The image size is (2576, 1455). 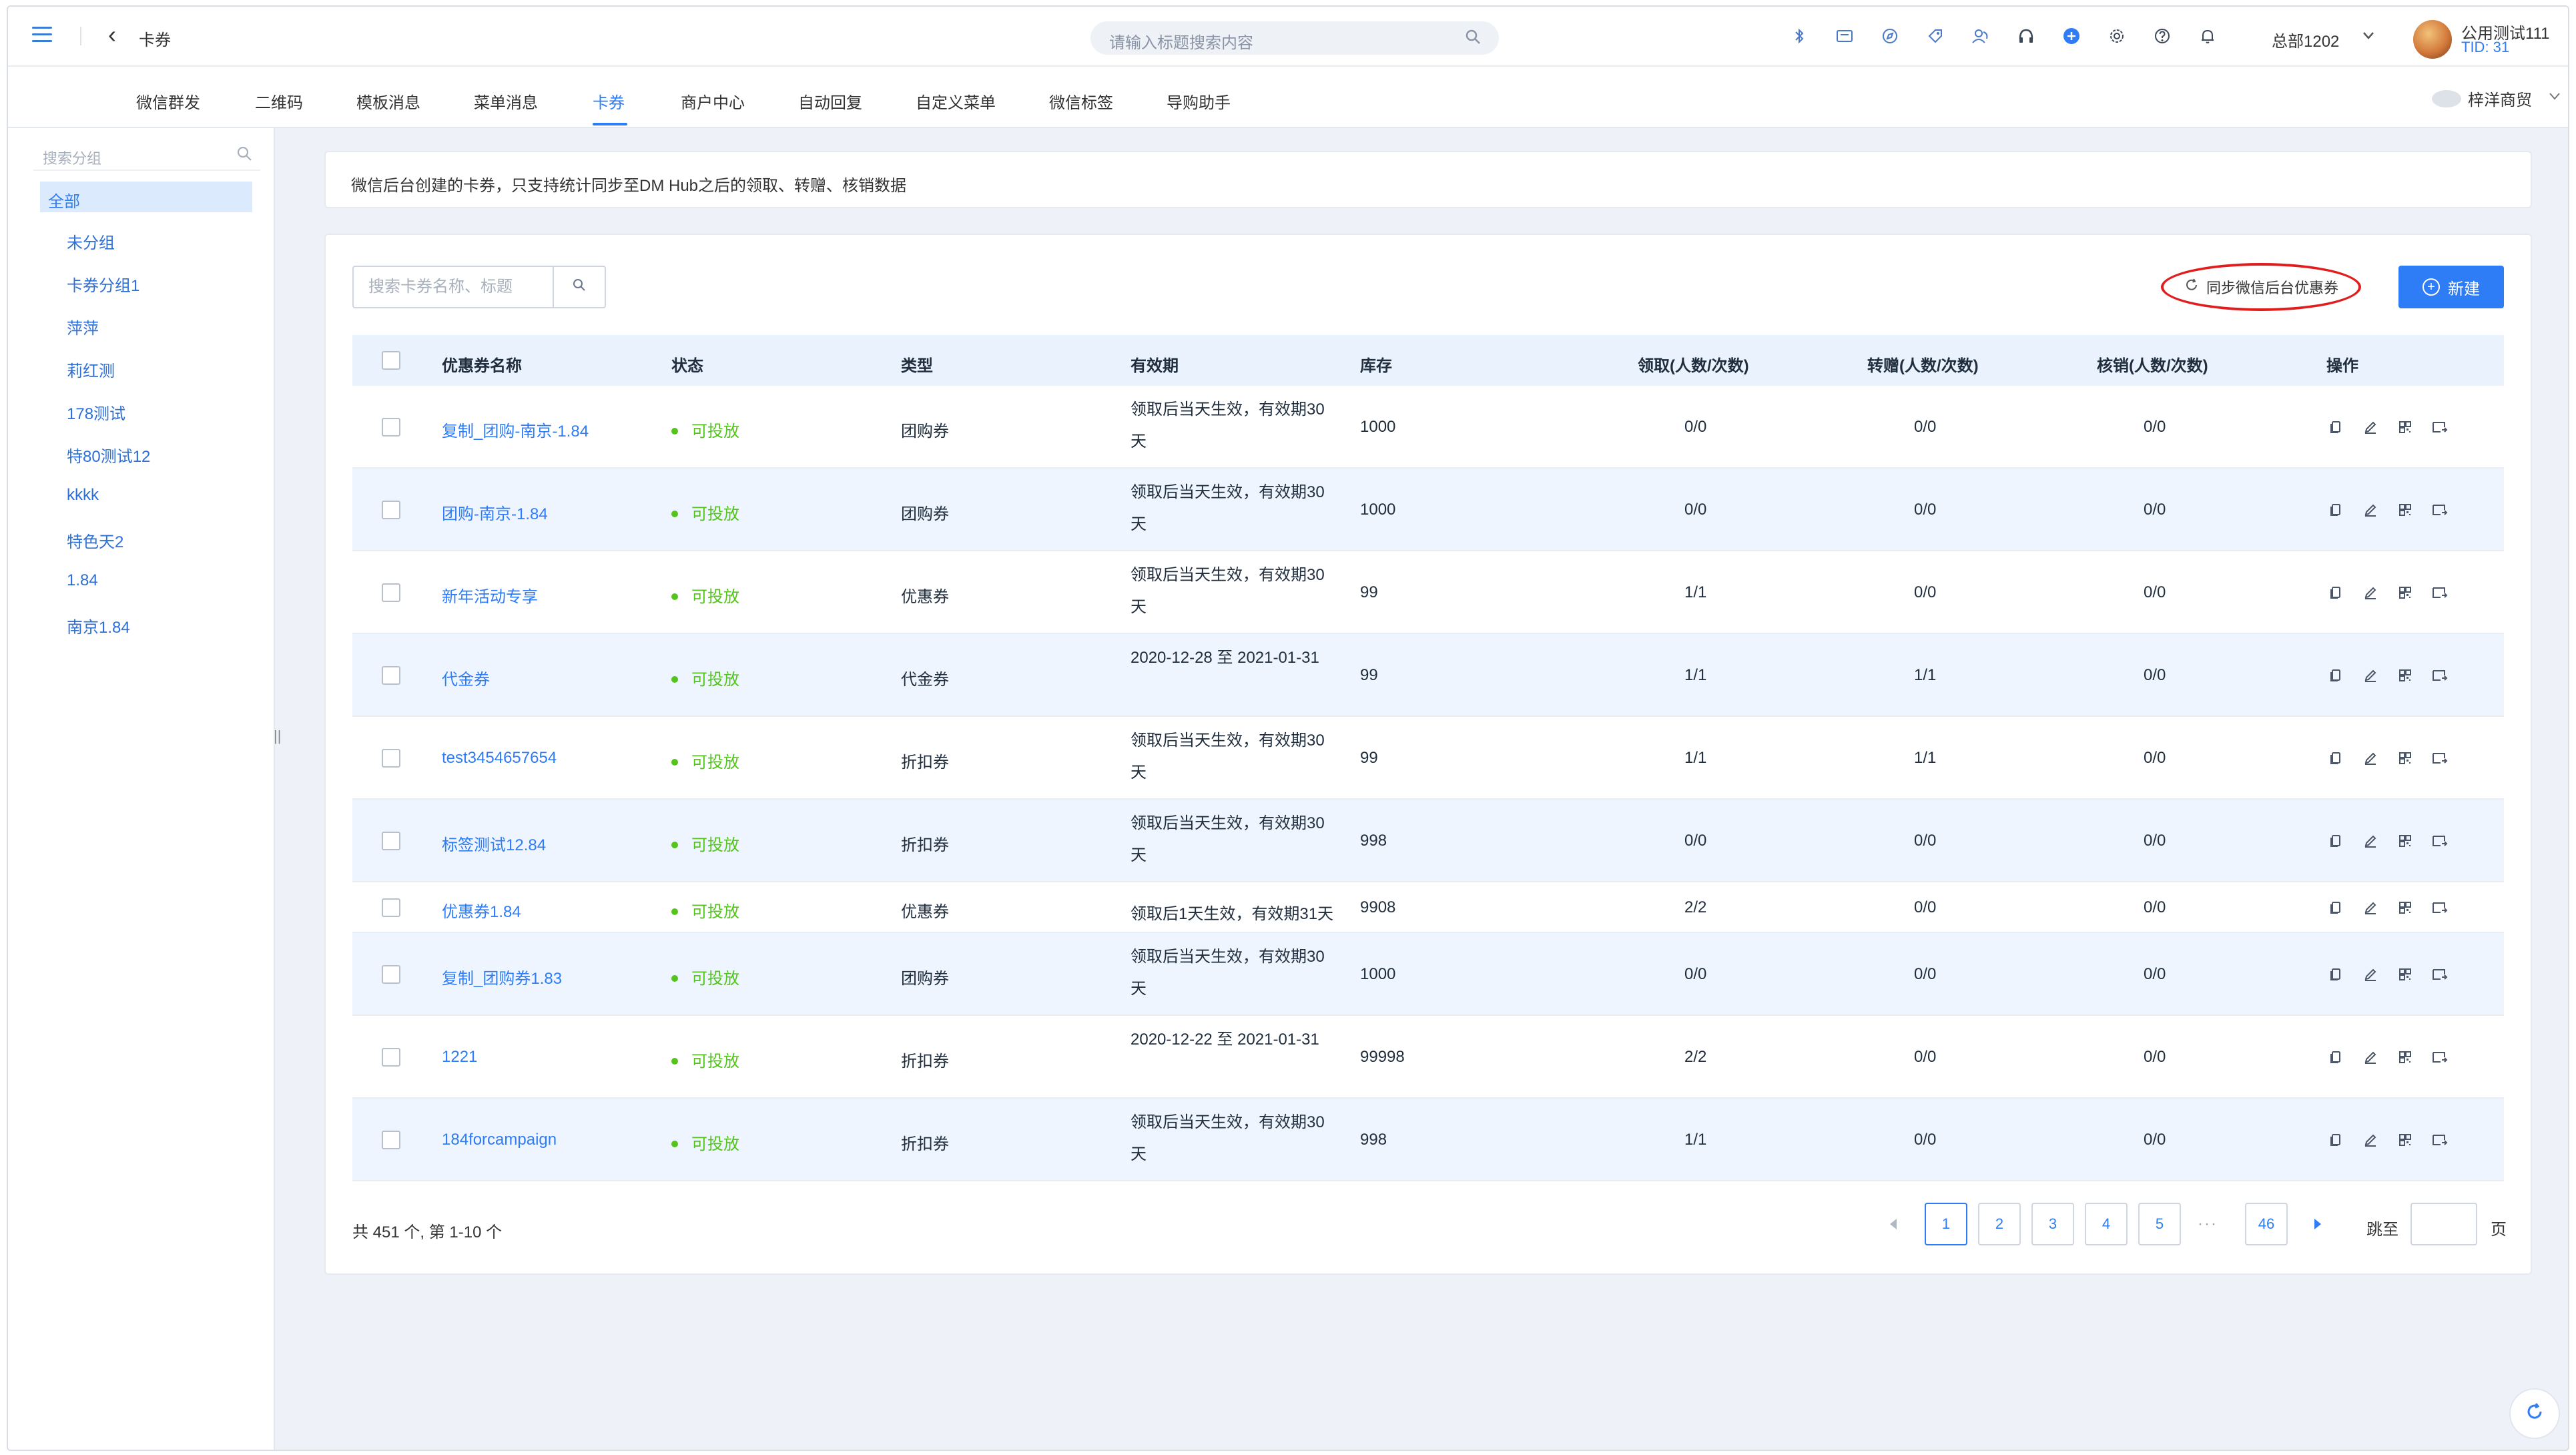 I want to click on bluetooth-icon, so click(x=1799, y=36).